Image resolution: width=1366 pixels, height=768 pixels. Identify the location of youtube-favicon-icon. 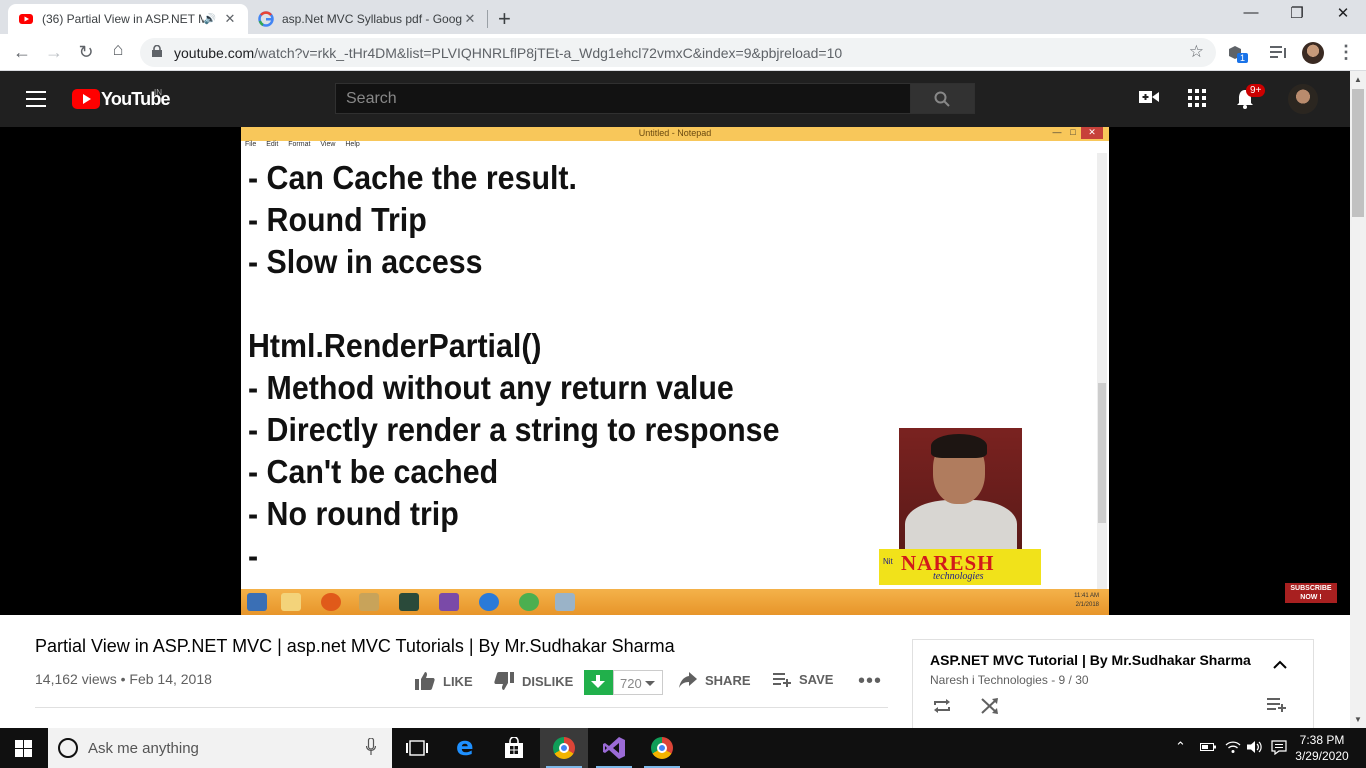
(26, 19).